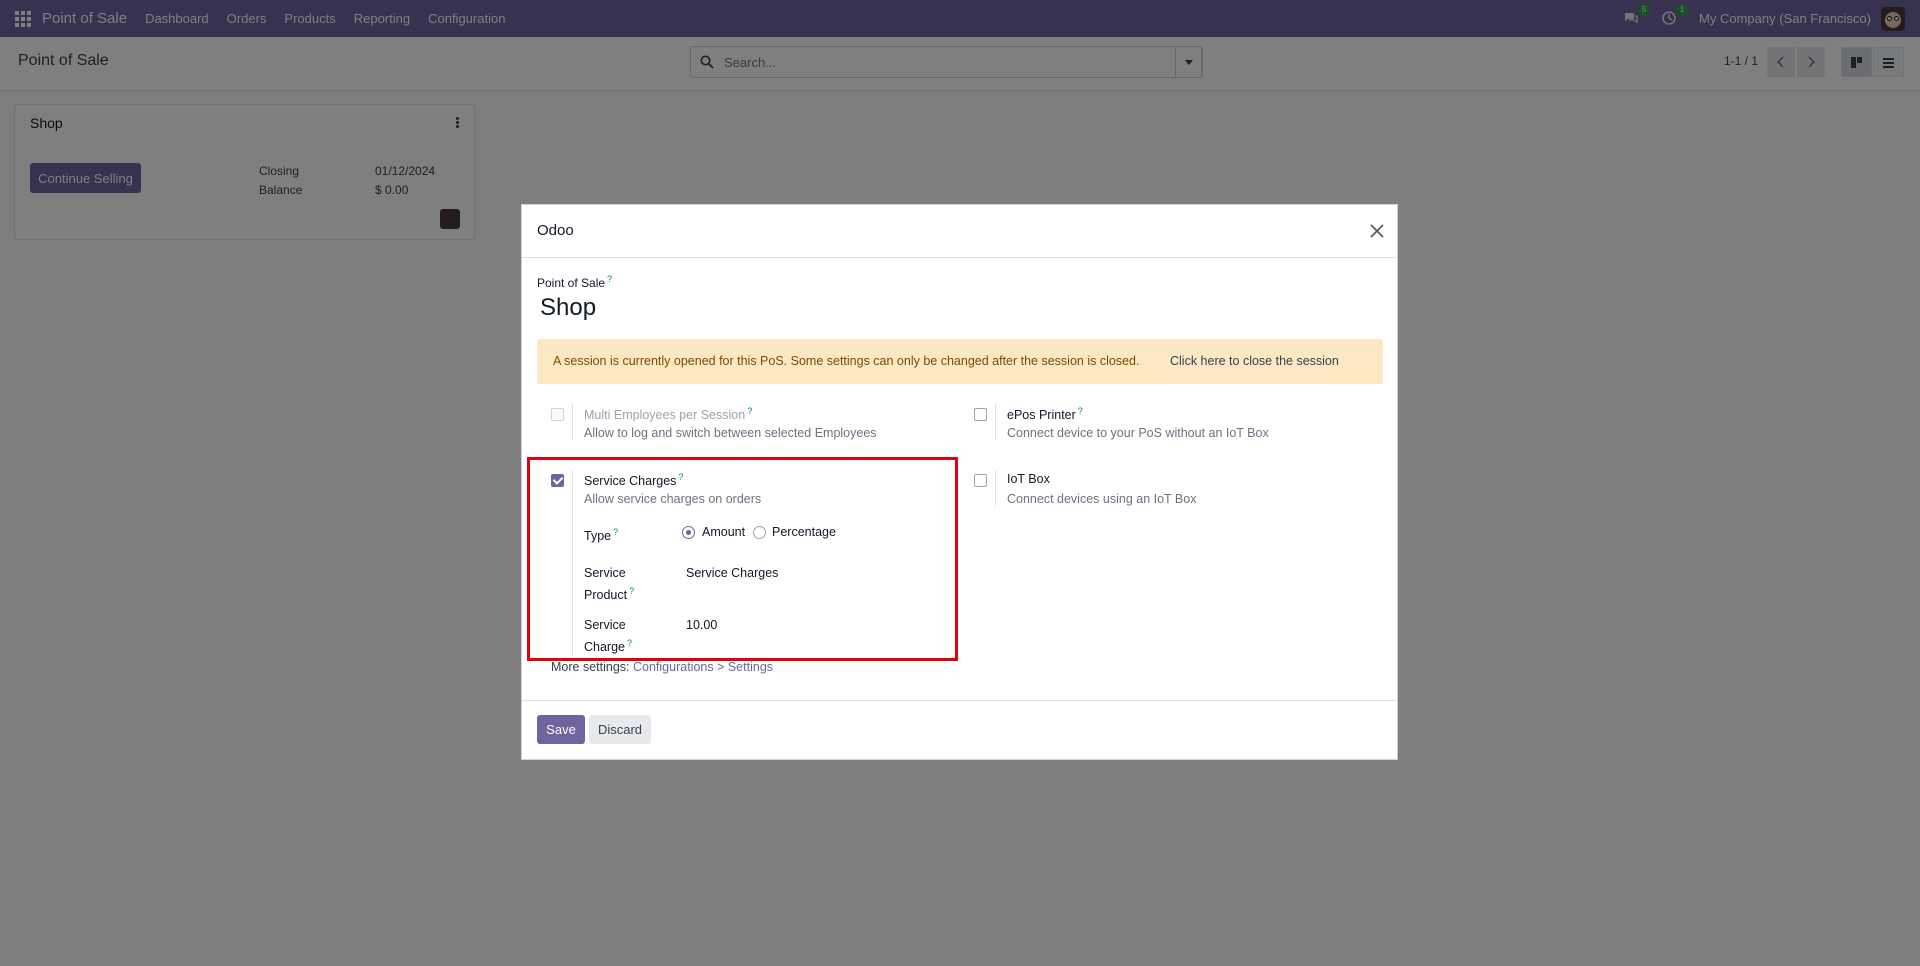  Describe the element at coordinates (742, 559) in the screenshot. I see `service-charges-highlight` at that location.